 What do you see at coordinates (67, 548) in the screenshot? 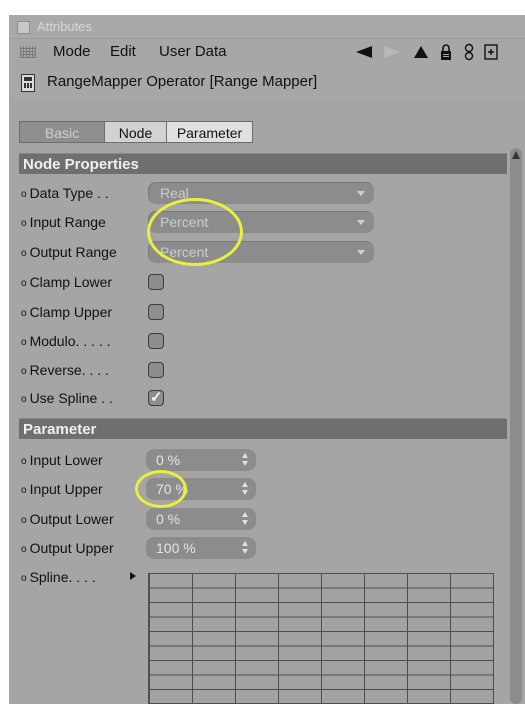
I see `output-upper-label: Output Upper` at bounding box center [67, 548].